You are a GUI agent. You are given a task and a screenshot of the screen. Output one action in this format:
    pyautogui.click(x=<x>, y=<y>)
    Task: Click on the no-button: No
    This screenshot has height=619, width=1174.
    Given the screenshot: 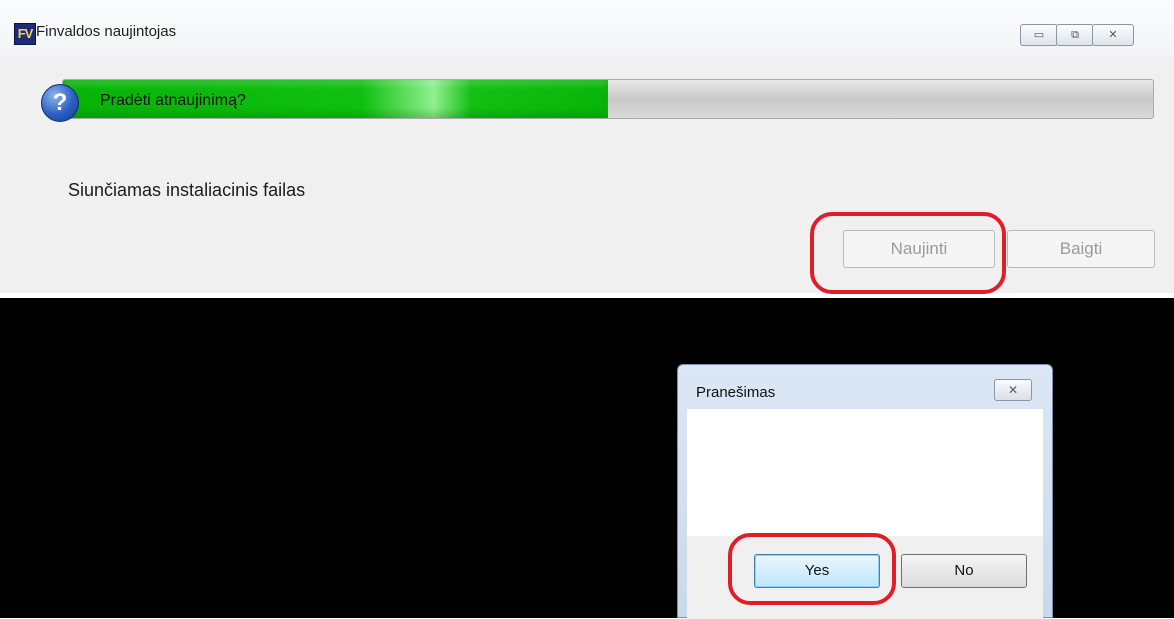 What is the action you would take?
    pyautogui.click(x=964, y=571)
    